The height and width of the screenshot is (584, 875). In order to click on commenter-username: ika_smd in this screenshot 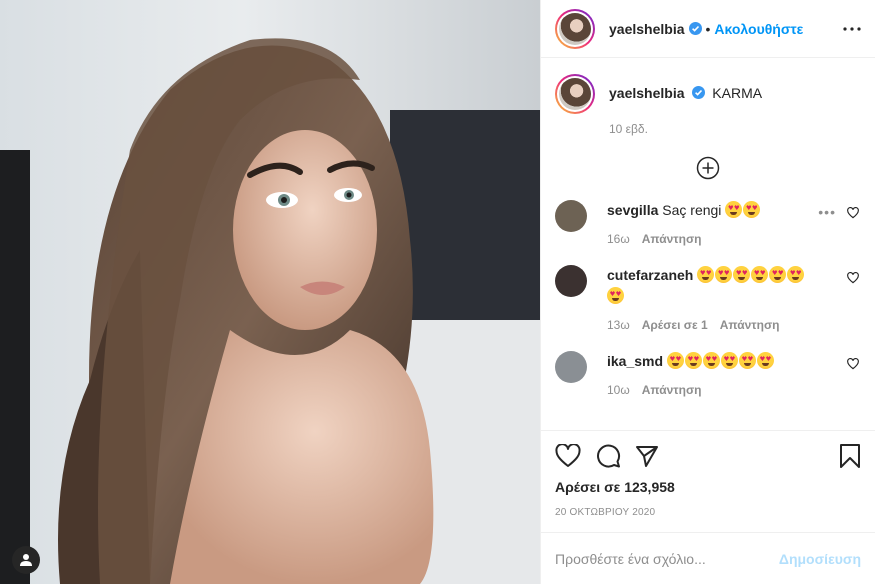, I will do `click(635, 361)`.